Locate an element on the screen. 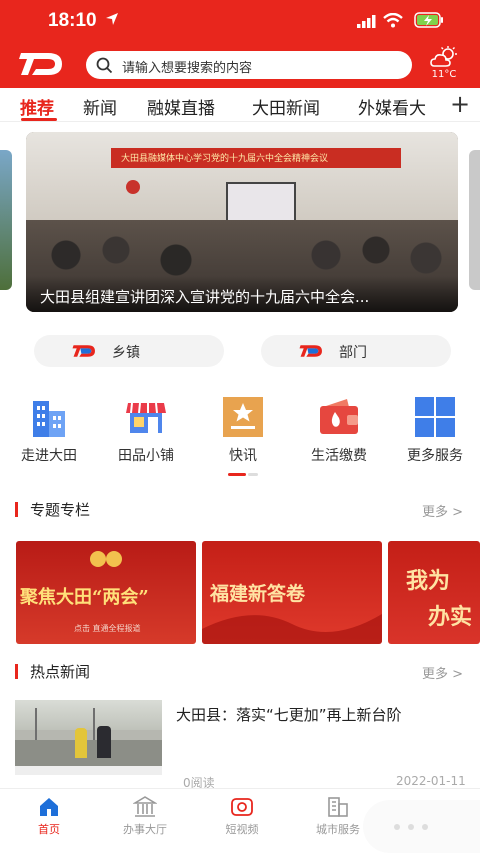 The height and width of the screenshot is (853, 480). nav-service-hall: 办事大厅 is located at coordinates (145, 816).